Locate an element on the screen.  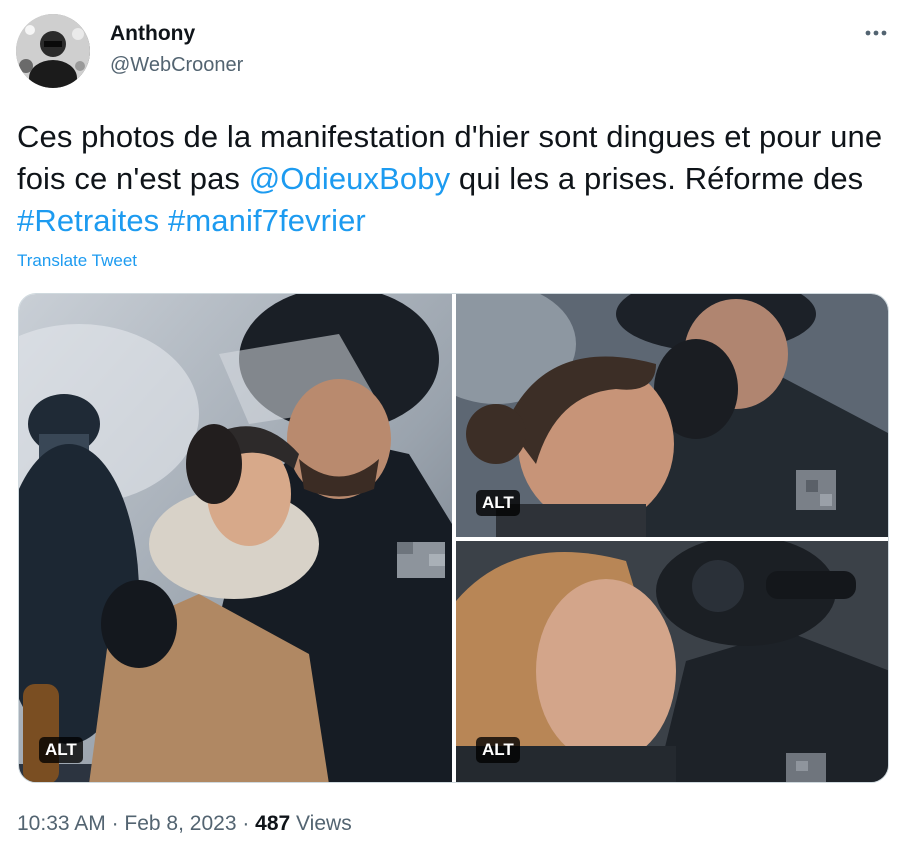
photo-3: ALT is located at coordinates (672, 661).